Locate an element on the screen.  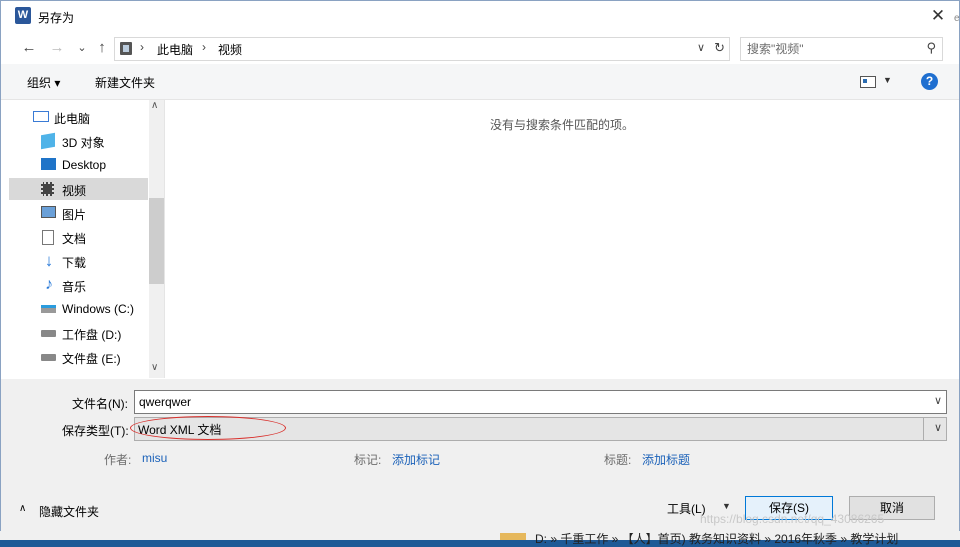
sidebar-item-music: ♪ 音乐 is located at coordinates (78, 285).